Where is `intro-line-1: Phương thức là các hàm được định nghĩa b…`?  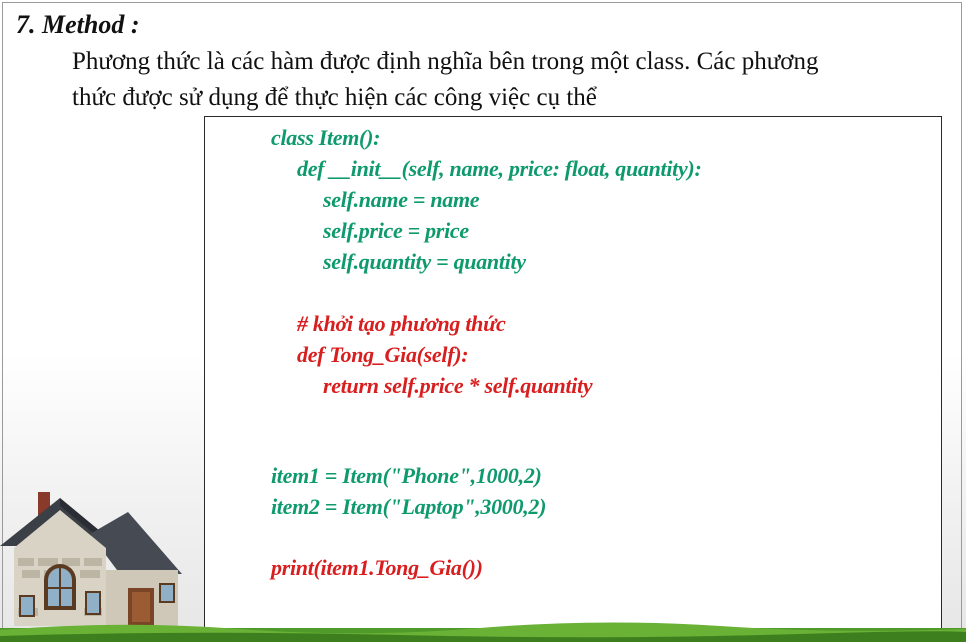 intro-line-1: Phương thức là các hàm được định nghĩa b… is located at coordinates (445, 61).